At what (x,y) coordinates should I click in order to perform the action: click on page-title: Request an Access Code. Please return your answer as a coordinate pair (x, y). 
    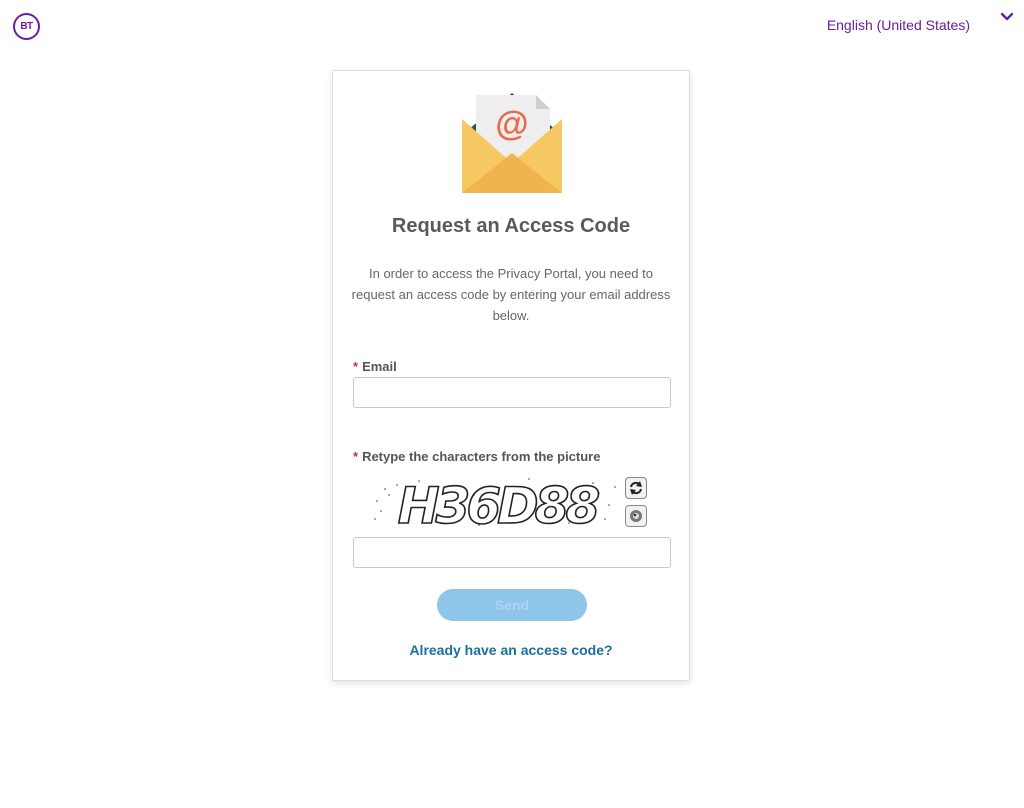
    Looking at the image, I should click on (511, 226).